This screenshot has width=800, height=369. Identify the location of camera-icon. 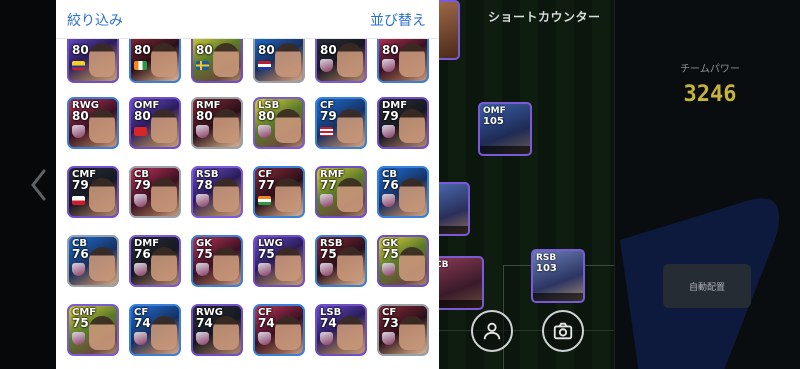
(563, 331).